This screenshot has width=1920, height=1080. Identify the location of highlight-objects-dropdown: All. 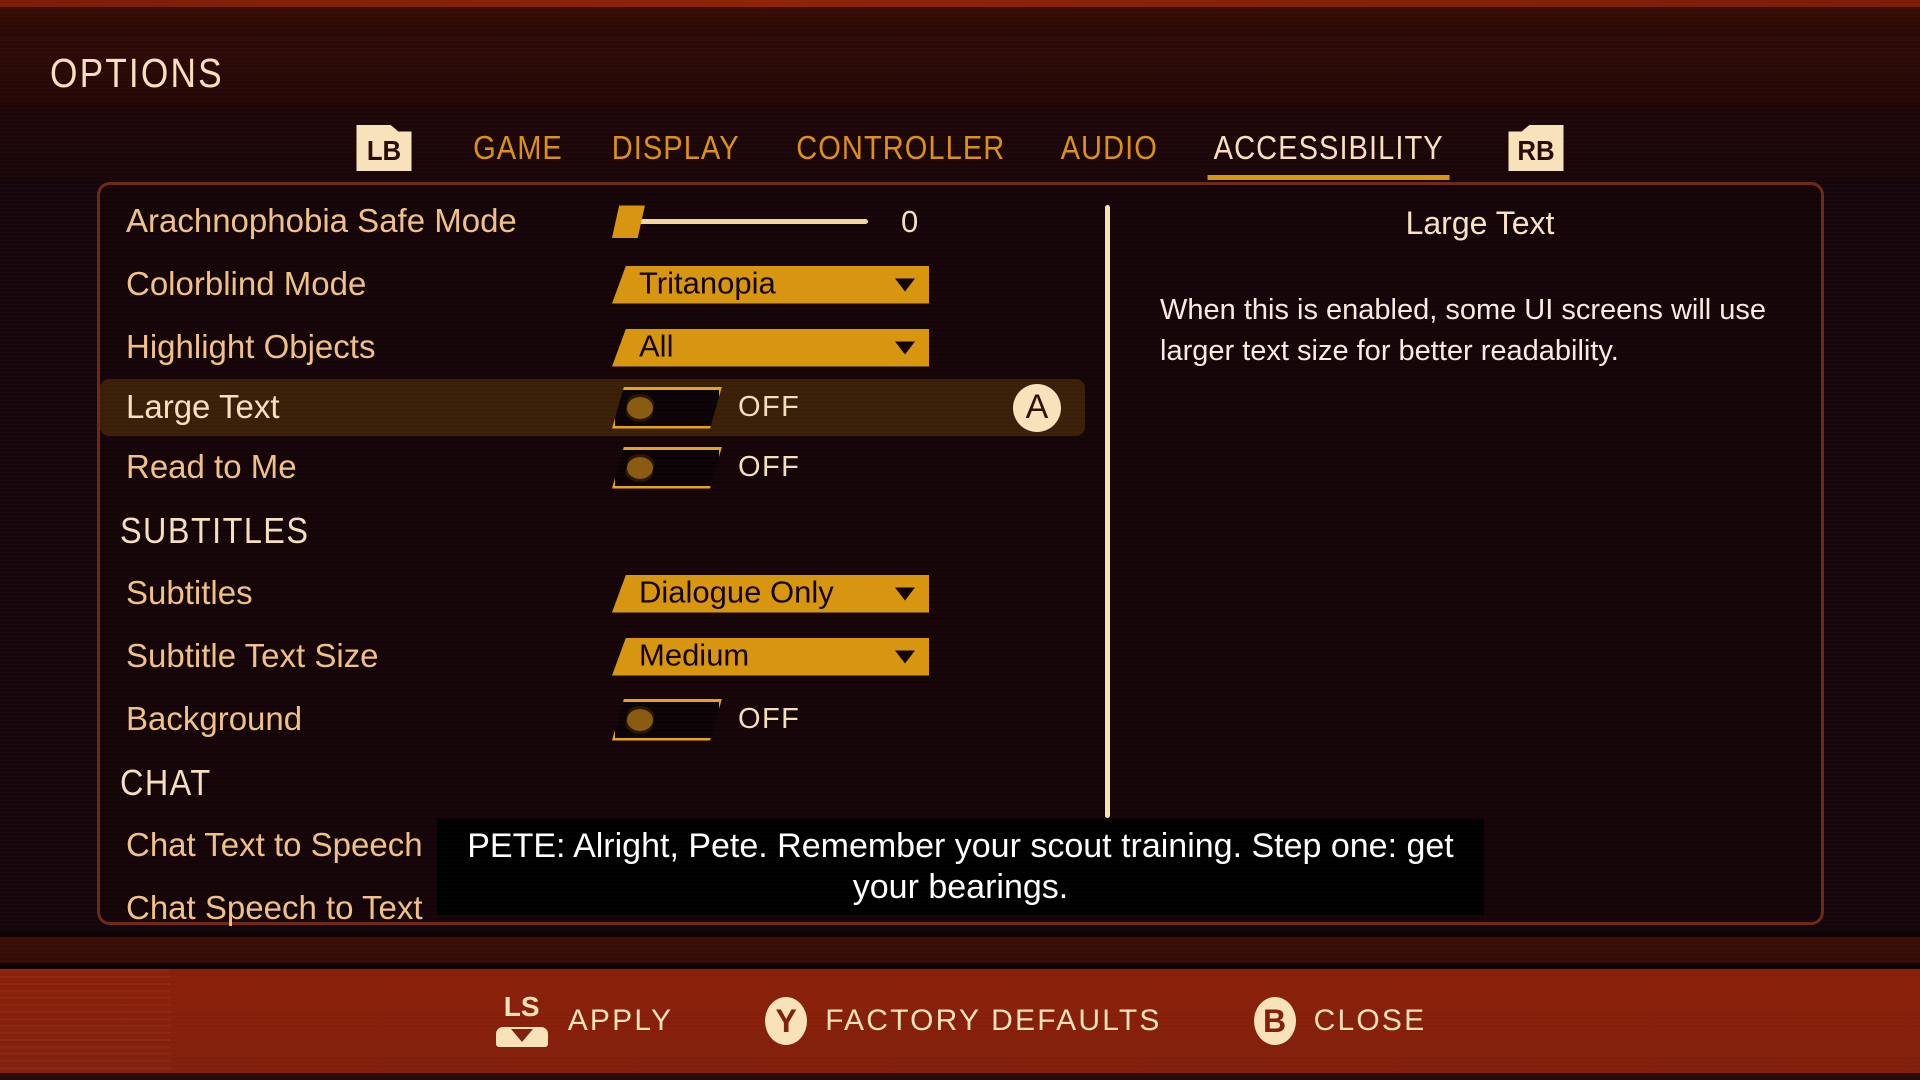
(770, 347).